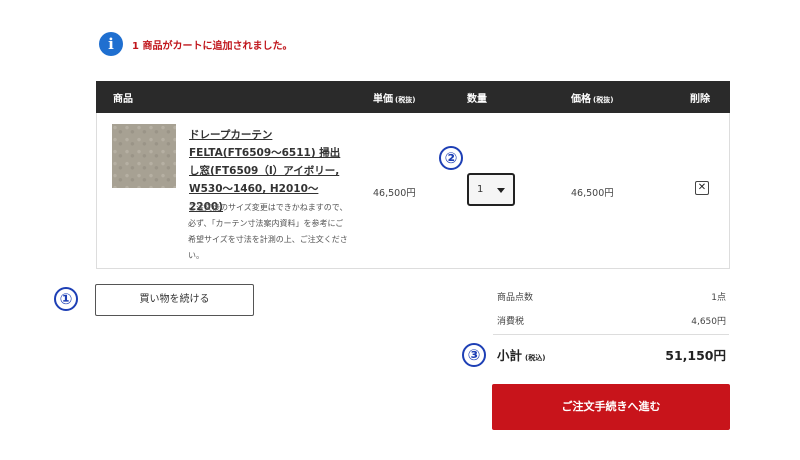 The image size is (800, 460). What do you see at coordinates (501, 190) in the screenshot?
I see `chevron-down-icon` at bounding box center [501, 190].